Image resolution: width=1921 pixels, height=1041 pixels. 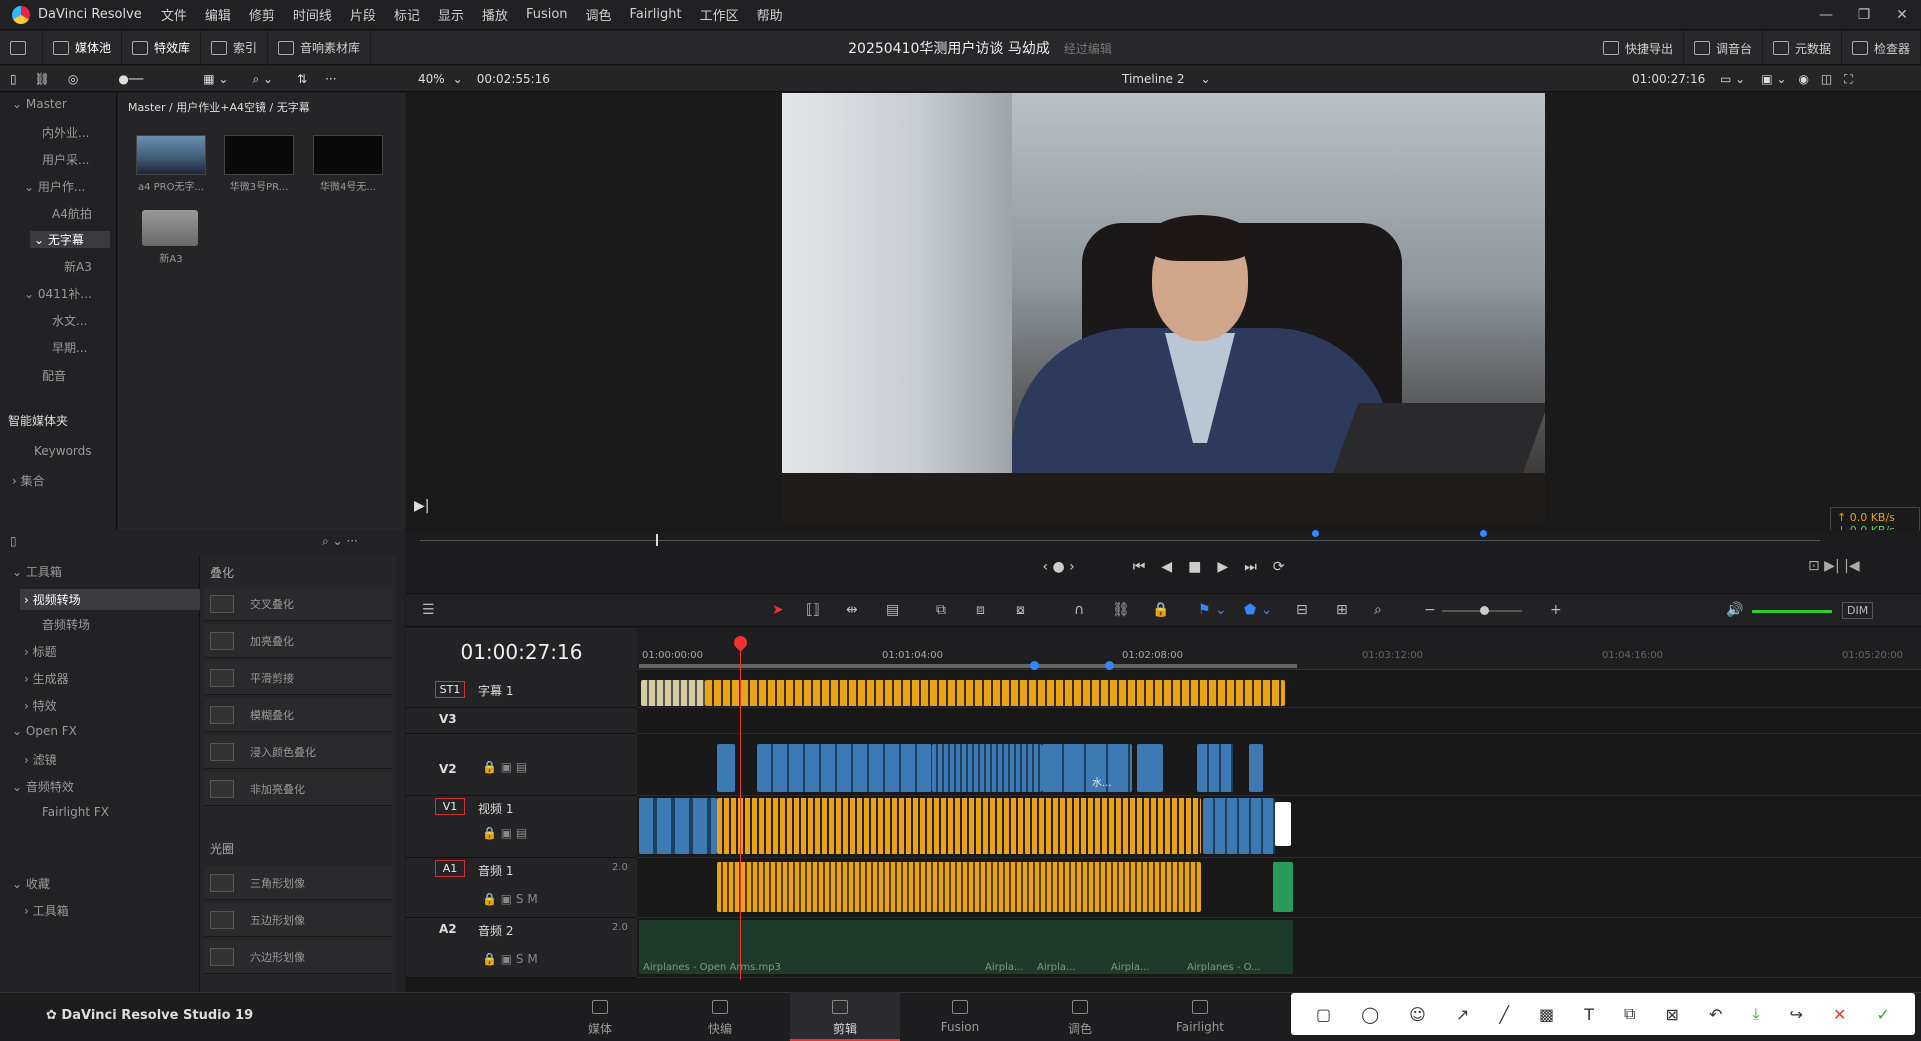 What do you see at coordinates (66, 624) in the screenshot?
I see `fx-tree-item: 音频转场` at bounding box center [66, 624].